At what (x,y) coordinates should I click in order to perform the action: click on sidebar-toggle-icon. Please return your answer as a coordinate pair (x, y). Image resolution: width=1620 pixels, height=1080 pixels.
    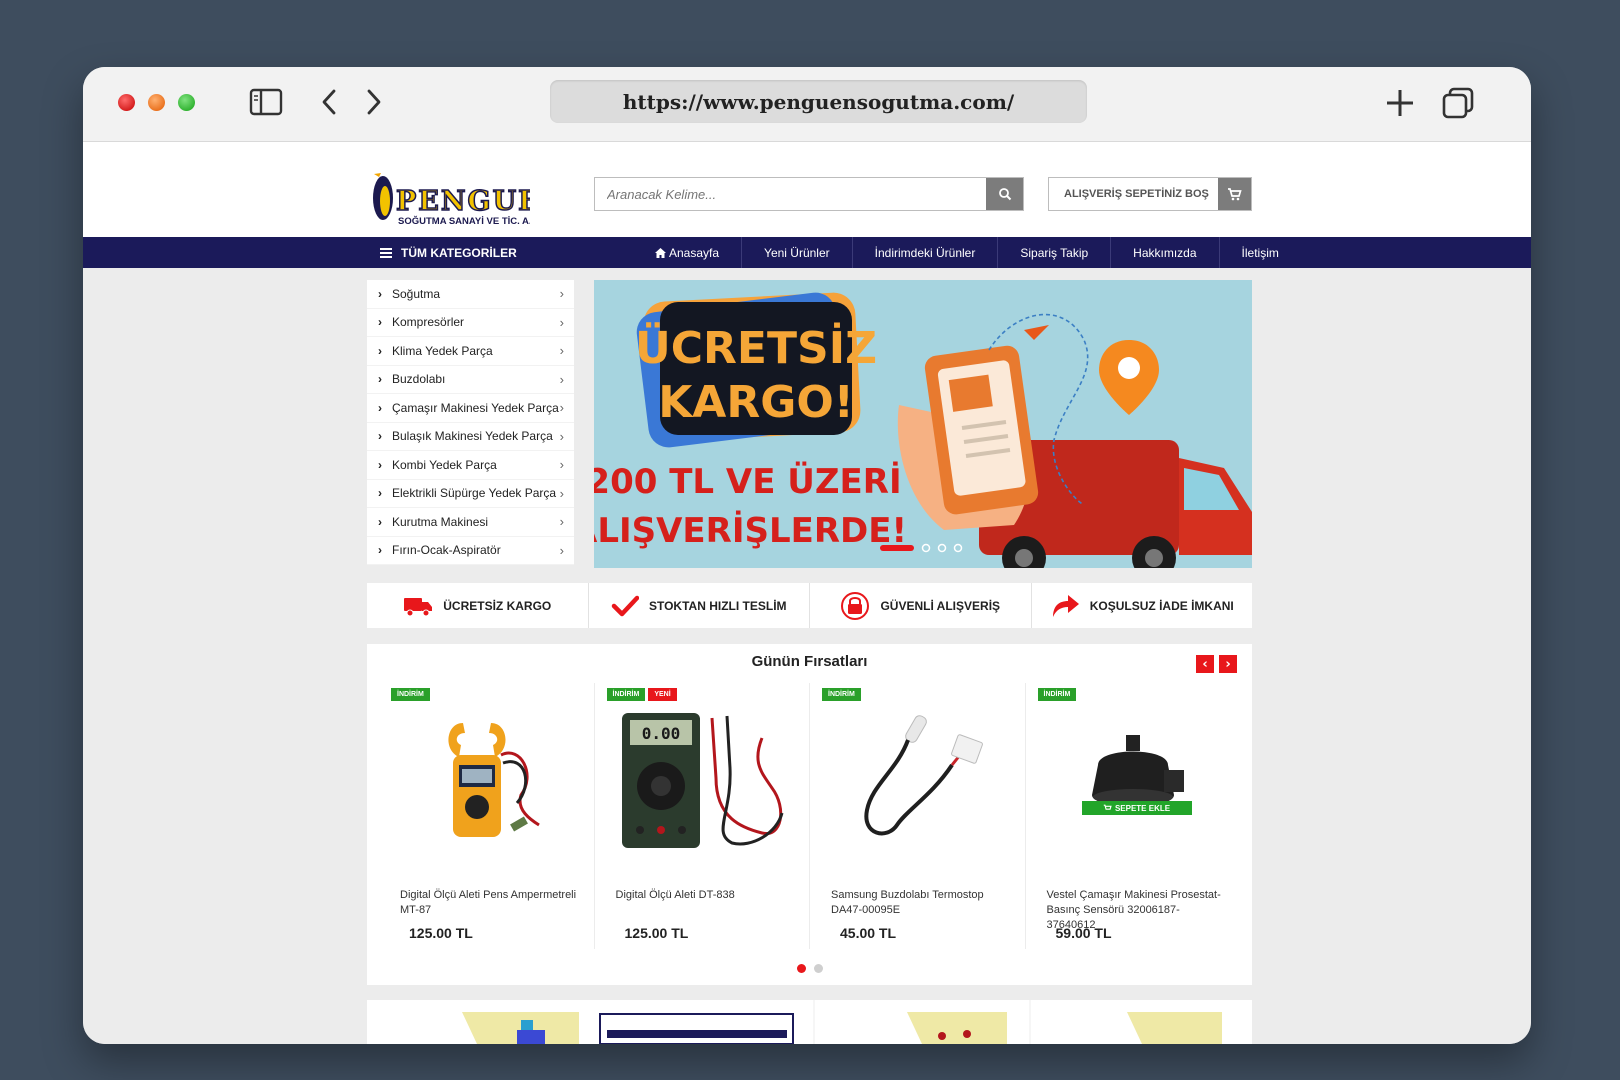
    Looking at the image, I should click on (266, 102).